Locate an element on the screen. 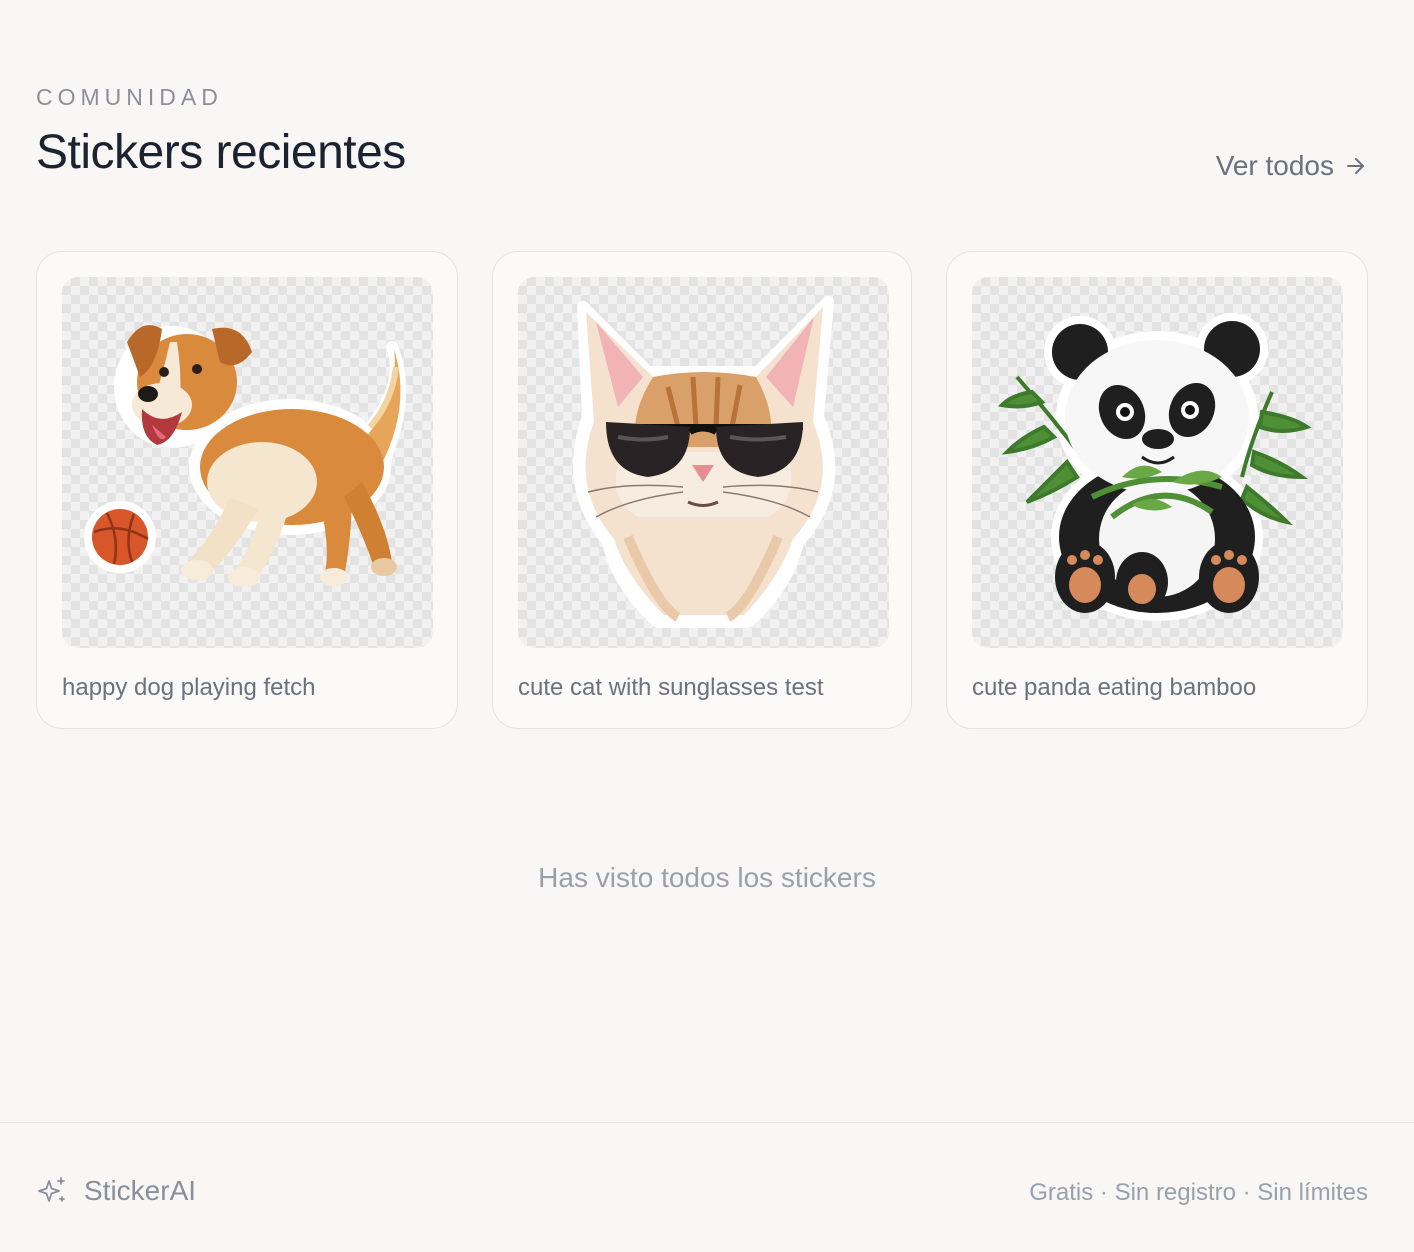 The height and width of the screenshot is (1252, 1414). sparkles-icon is located at coordinates (51, 1189).